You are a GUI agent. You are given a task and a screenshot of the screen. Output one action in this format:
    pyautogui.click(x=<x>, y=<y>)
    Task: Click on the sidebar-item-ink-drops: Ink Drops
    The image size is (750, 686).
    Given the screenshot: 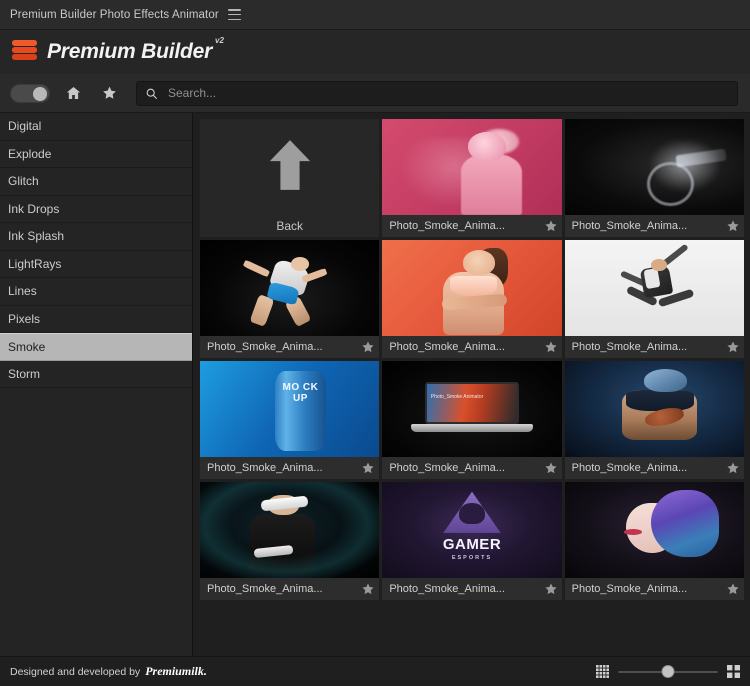 What is the action you would take?
    pyautogui.click(x=96, y=209)
    